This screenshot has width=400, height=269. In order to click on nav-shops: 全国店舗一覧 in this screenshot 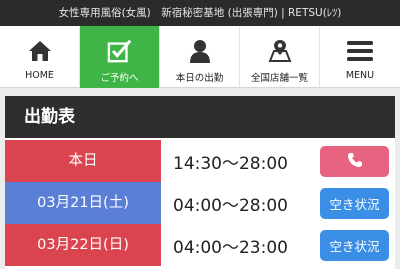, I will do `click(280, 57)`.